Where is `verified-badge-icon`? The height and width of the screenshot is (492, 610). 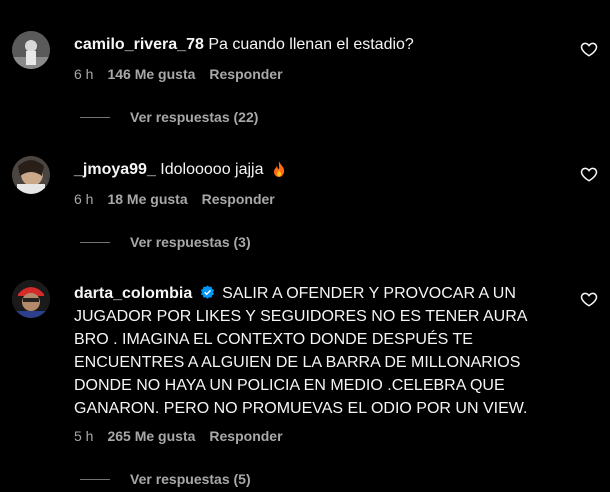 verified-badge-icon is located at coordinates (207, 292).